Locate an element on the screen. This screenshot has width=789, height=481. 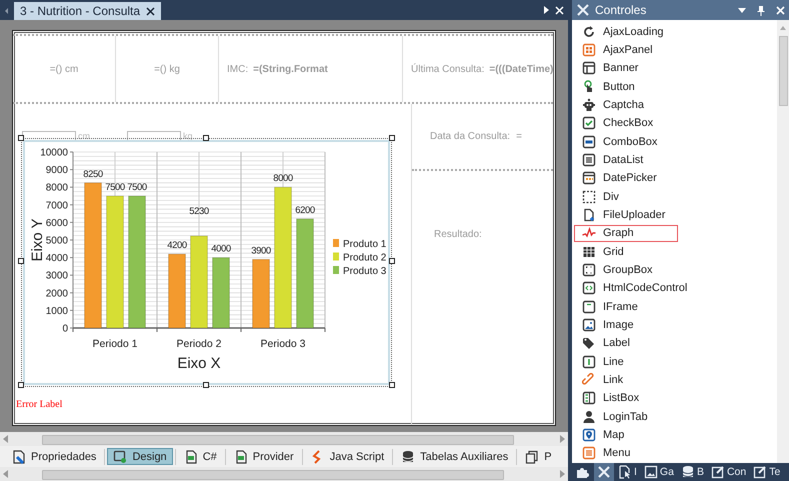
checkbox-icon is located at coordinates (589, 123).